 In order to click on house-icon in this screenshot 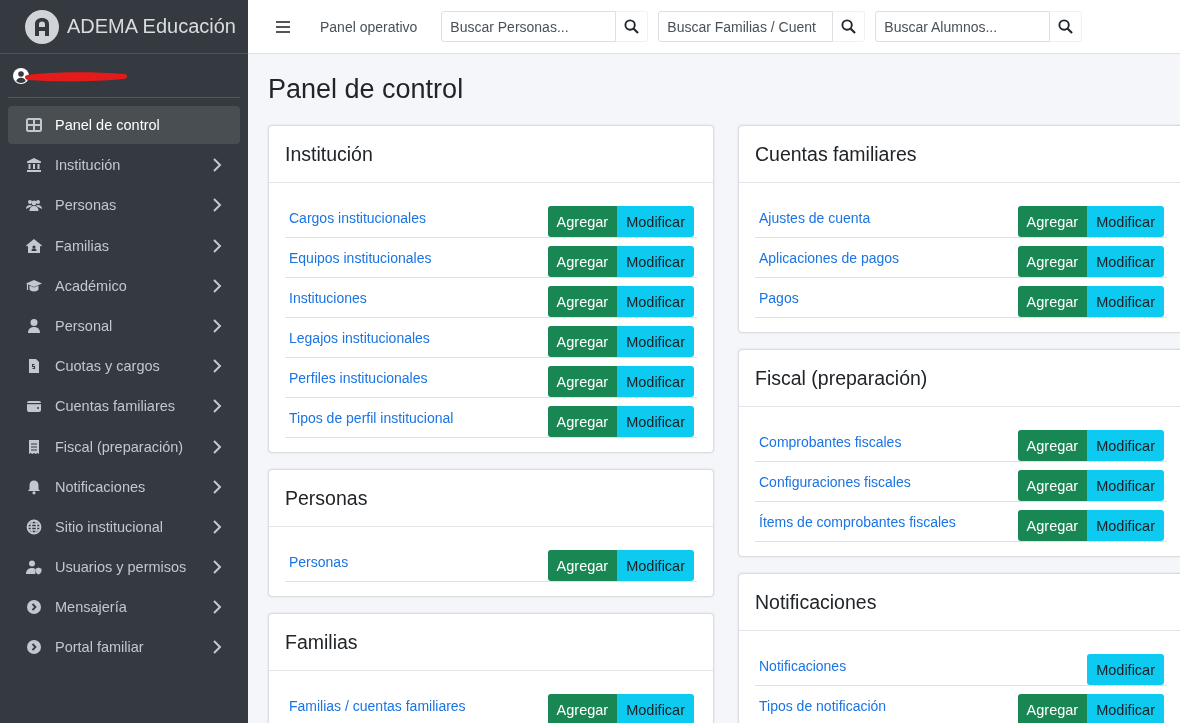, I will do `click(34, 245)`.